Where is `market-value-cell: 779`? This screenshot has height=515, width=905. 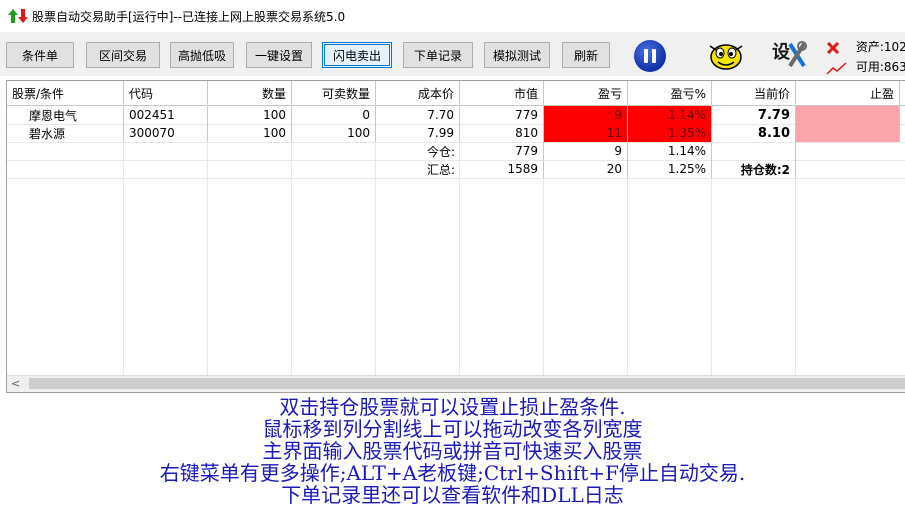
market-value-cell: 779 is located at coordinates (502, 115).